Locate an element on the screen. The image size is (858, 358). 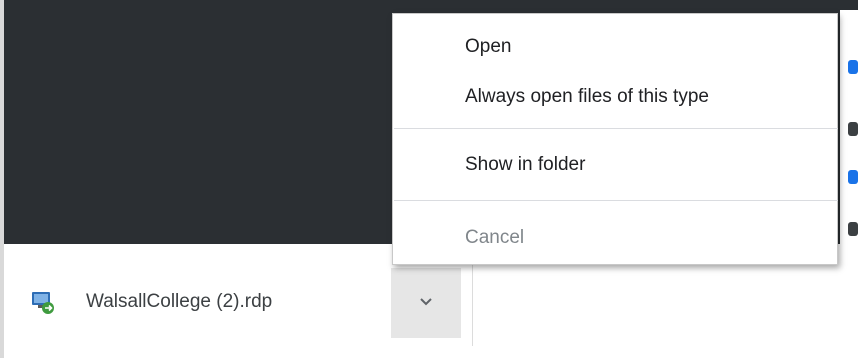
menu-item-show-in-folder: Show in folder is located at coordinates (615, 165).